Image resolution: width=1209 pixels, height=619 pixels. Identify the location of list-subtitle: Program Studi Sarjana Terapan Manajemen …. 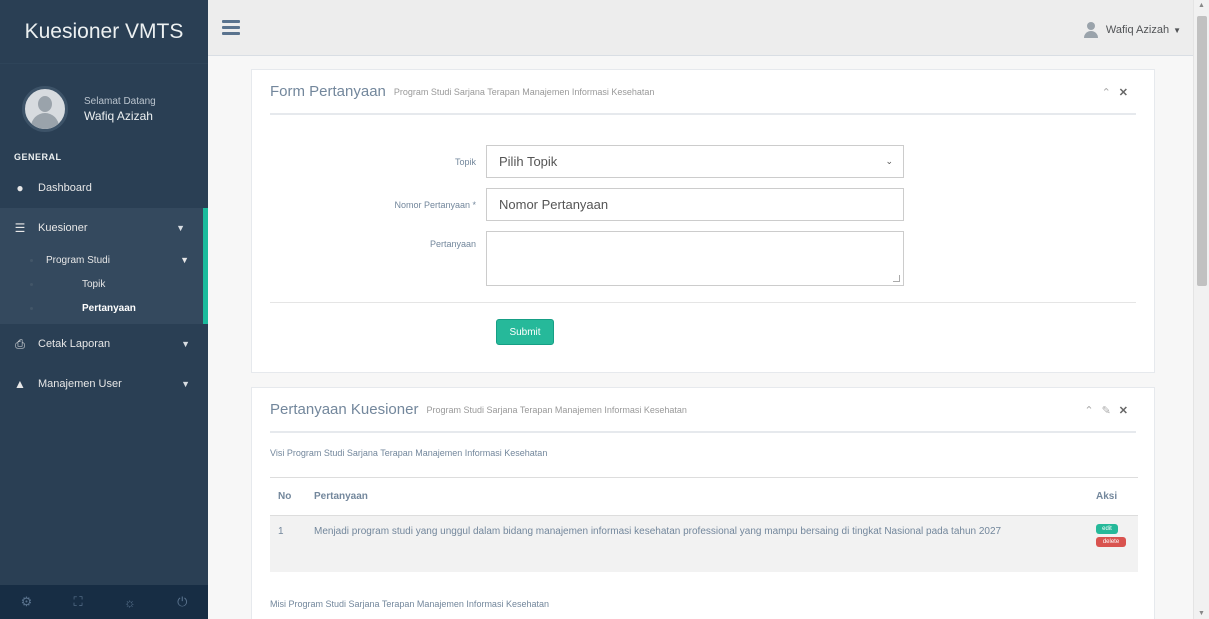
(556, 409).